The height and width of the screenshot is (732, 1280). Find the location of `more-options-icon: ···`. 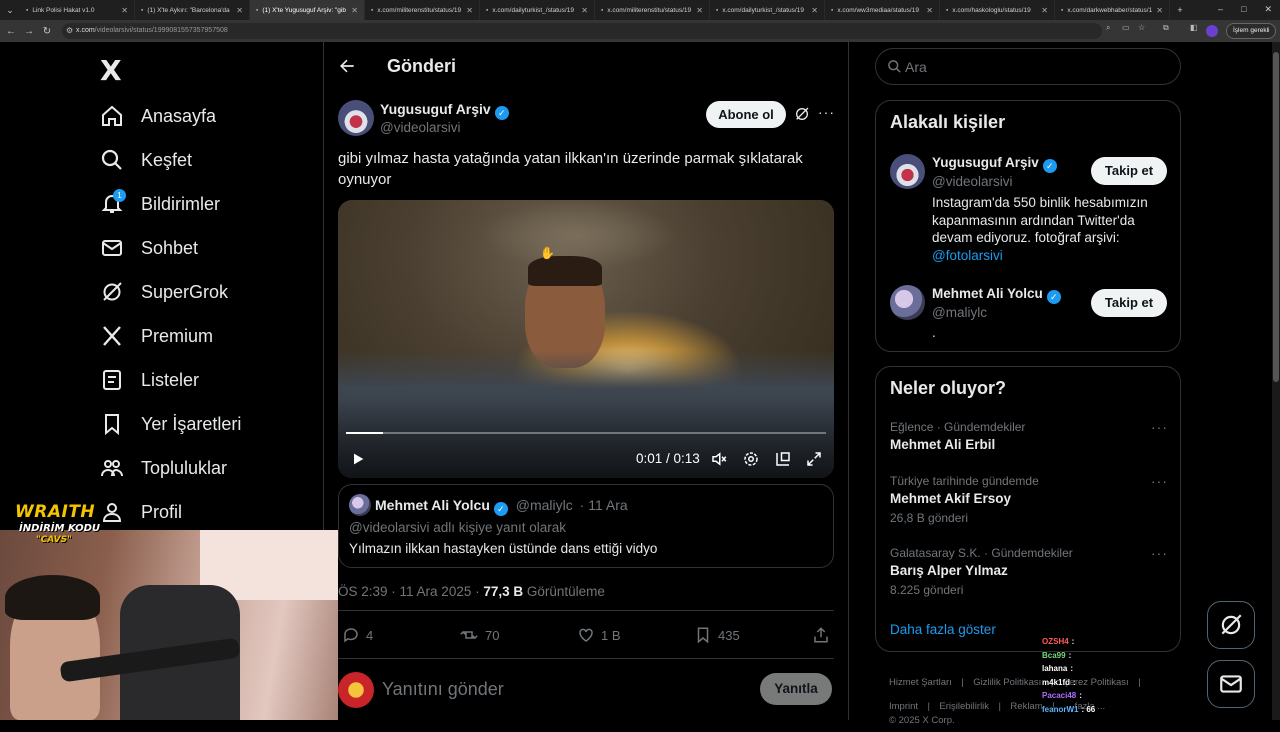

more-options-icon: ··· is located at coordinates (826, 112).